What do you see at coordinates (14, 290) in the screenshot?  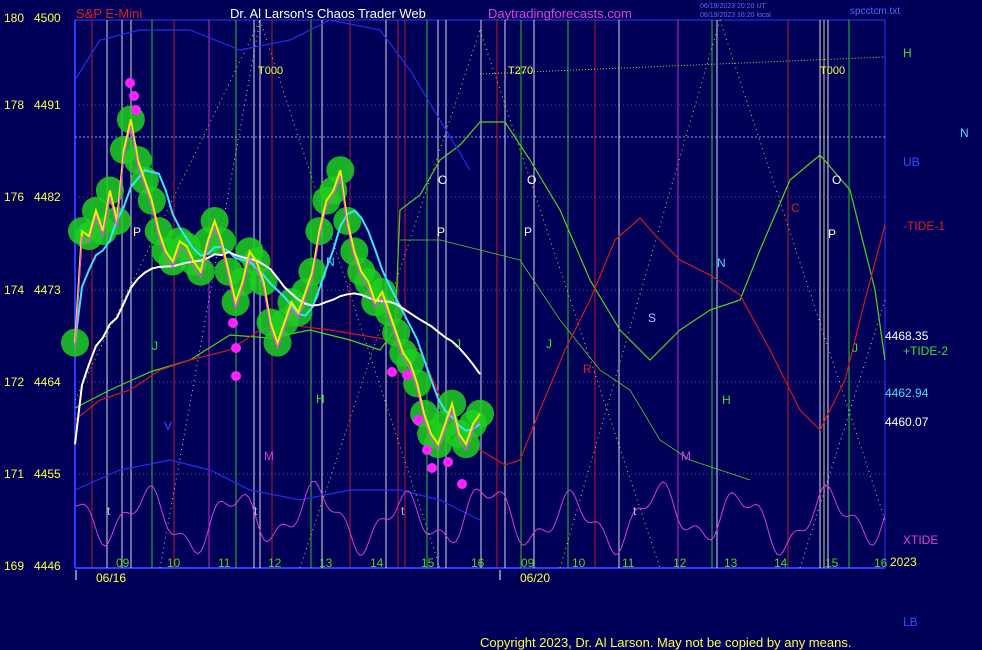 I see `y-tick-left-label: 174` at bounding box center [14, 290].